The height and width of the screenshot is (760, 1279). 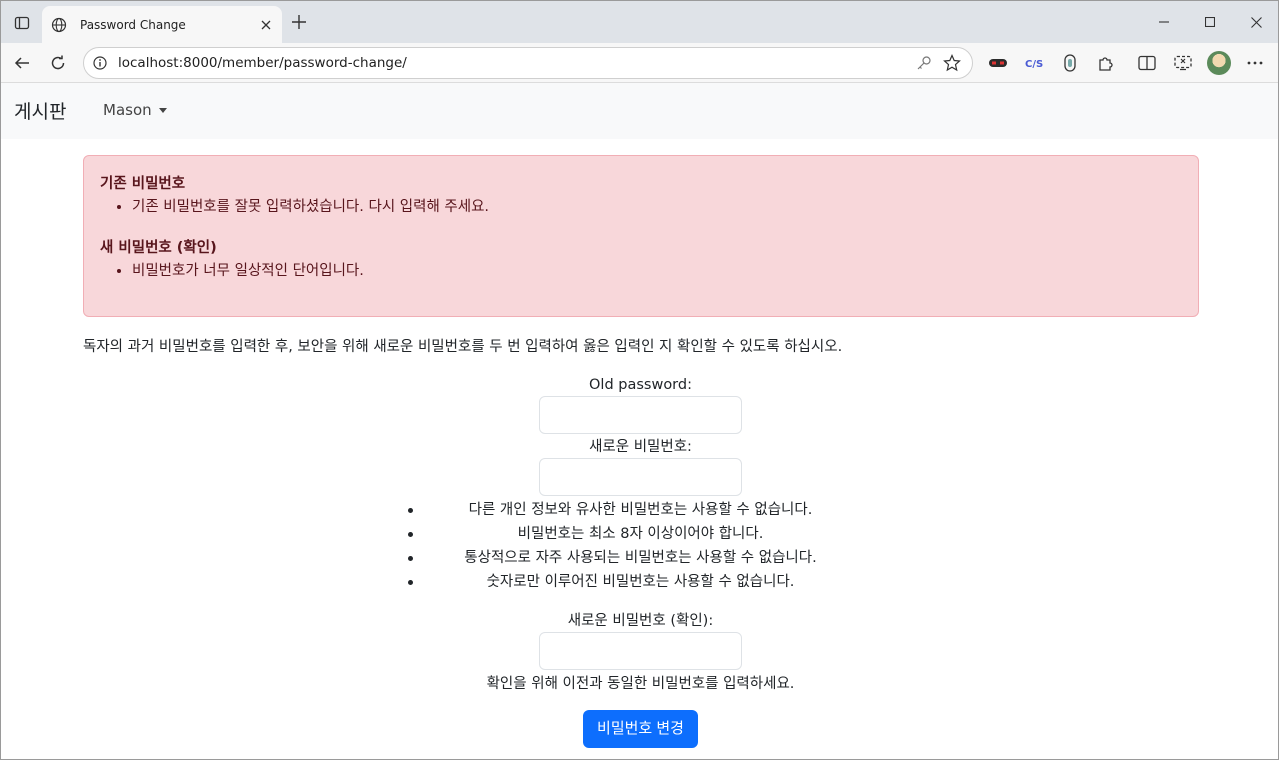 I want to click on new-password-input, so click(x=640, y=477).